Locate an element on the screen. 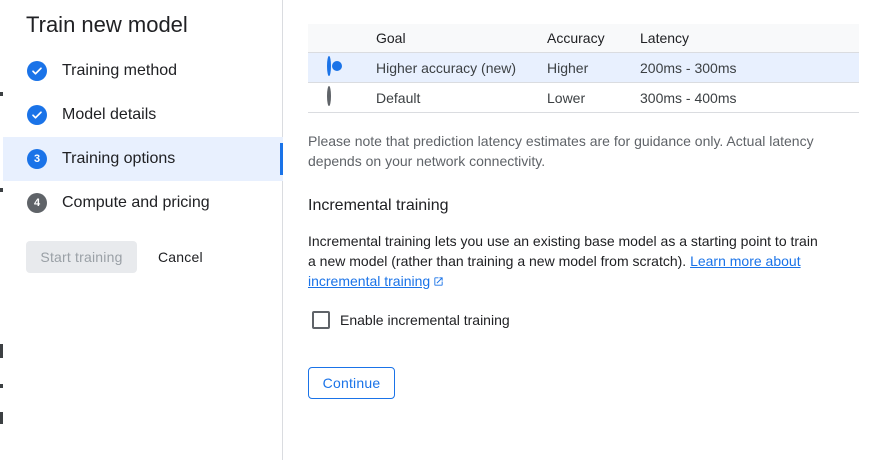 The width and height of the screenshot is (876, 460). continue-button: Continue is located at coordinates (351, 383).